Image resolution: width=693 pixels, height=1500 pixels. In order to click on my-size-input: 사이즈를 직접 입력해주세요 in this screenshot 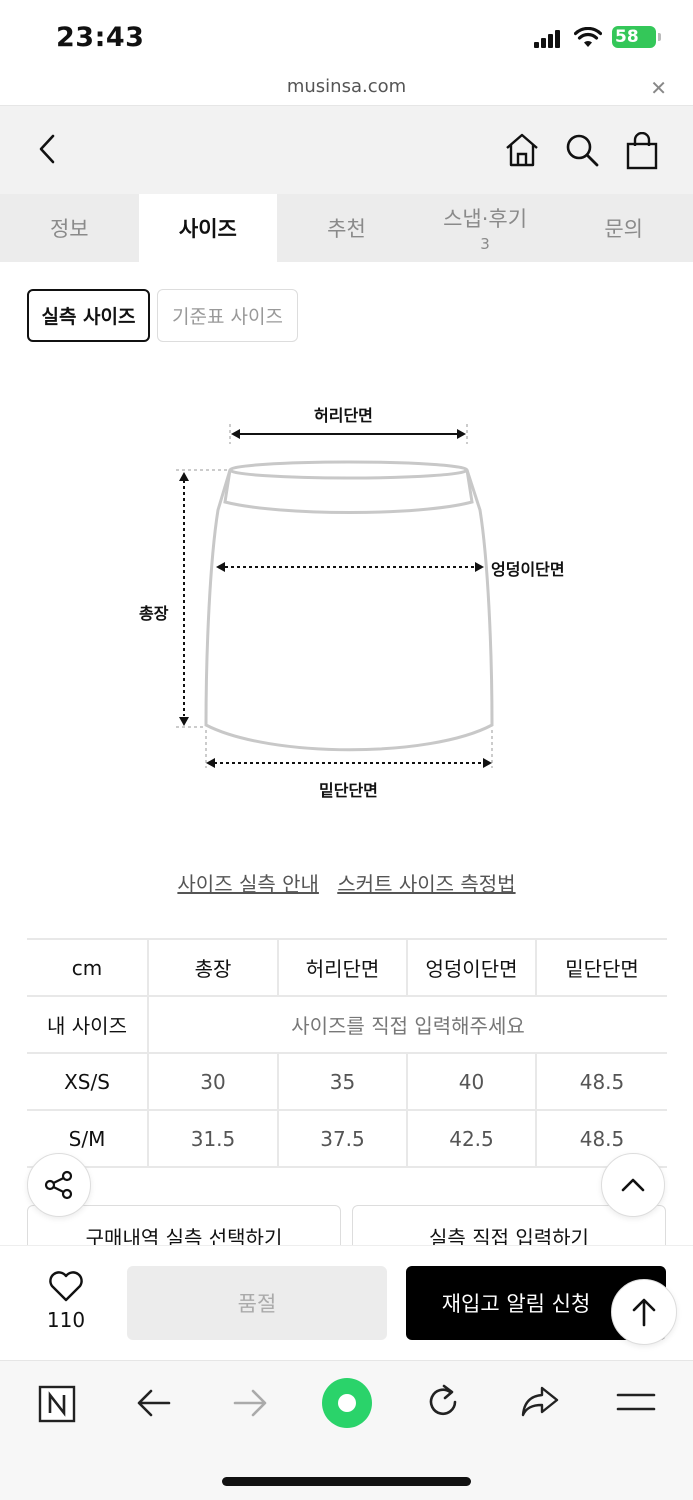, I will do `click(407, 1024)`.